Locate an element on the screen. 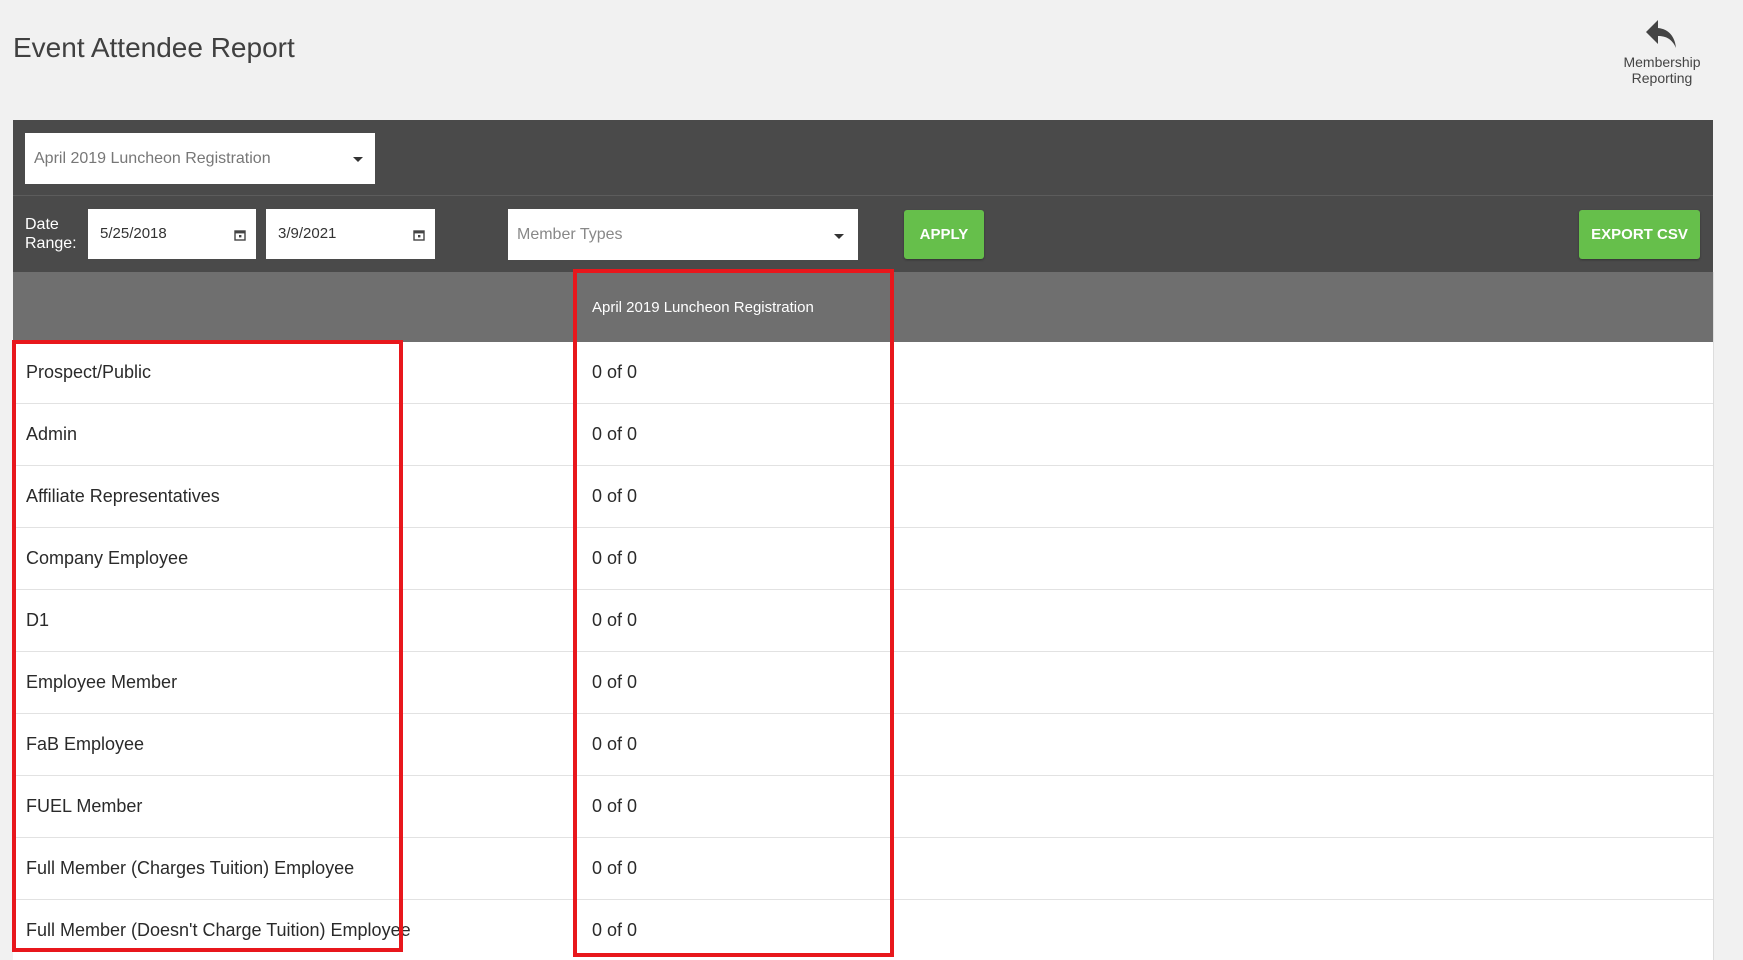 The height and width of the screenshot is (960, 1743). table-row: Affiliate Representatives 0 of 0 is located at coordinates (863, 496).